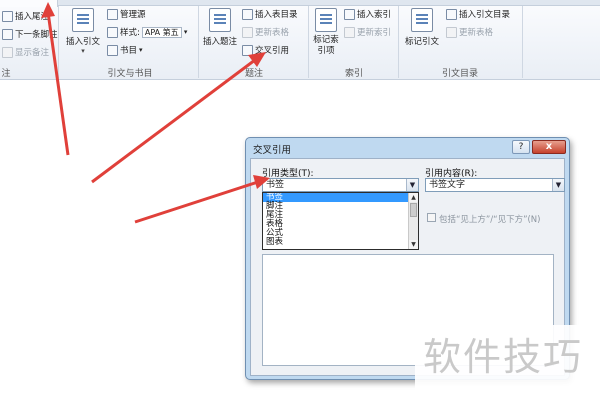 This screenshot has width=600, height=400. I want to click on ribbon-tab-strip, so click(300, 3).